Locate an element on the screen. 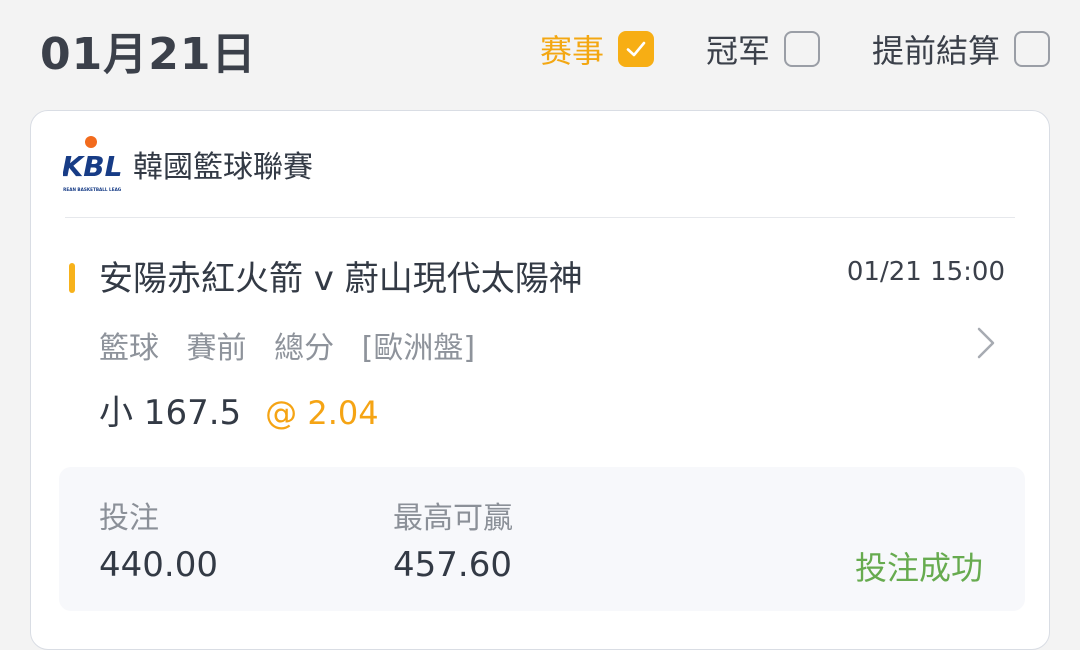 This screenshot has height=650, width=1080. league-name: 韓國籃球聯賽 is located at coordinates (223, 167).